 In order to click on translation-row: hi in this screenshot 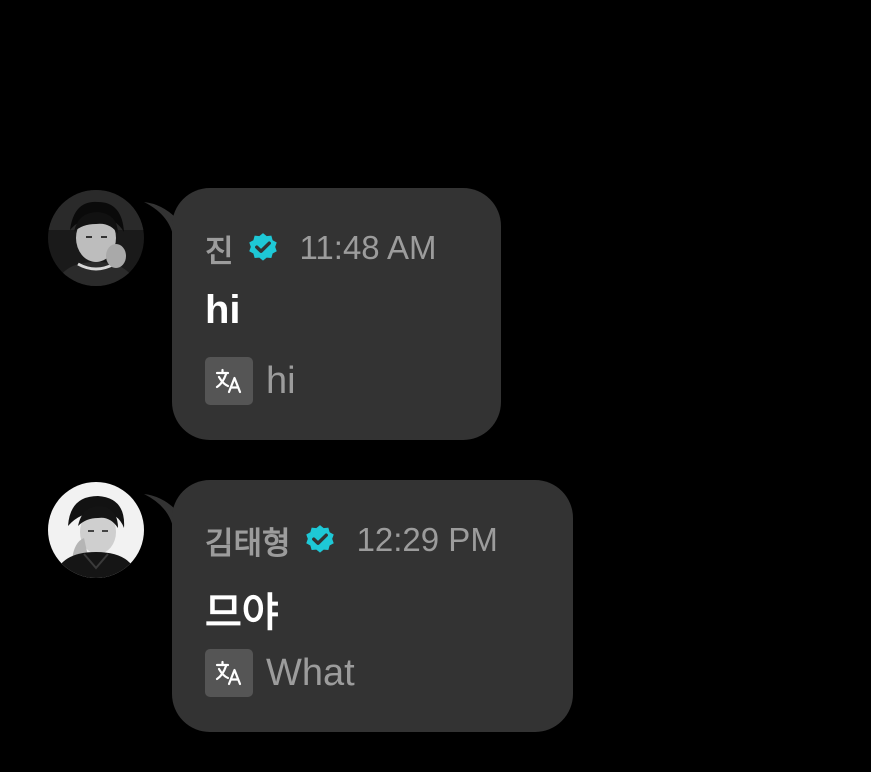, I will do `click(250, 381)`.